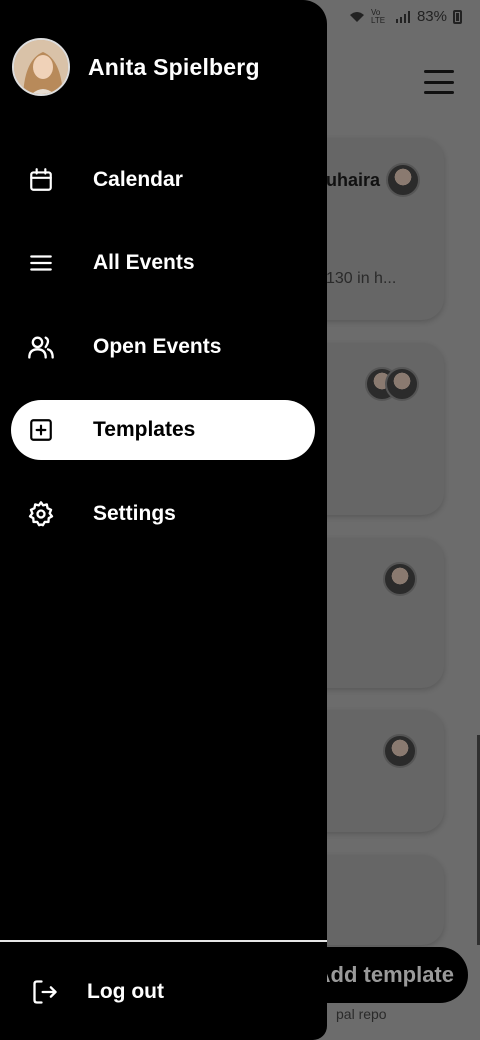  Describe the element at coordinates (439, 82) in the screenshot. I see `menu-icon` at that location.